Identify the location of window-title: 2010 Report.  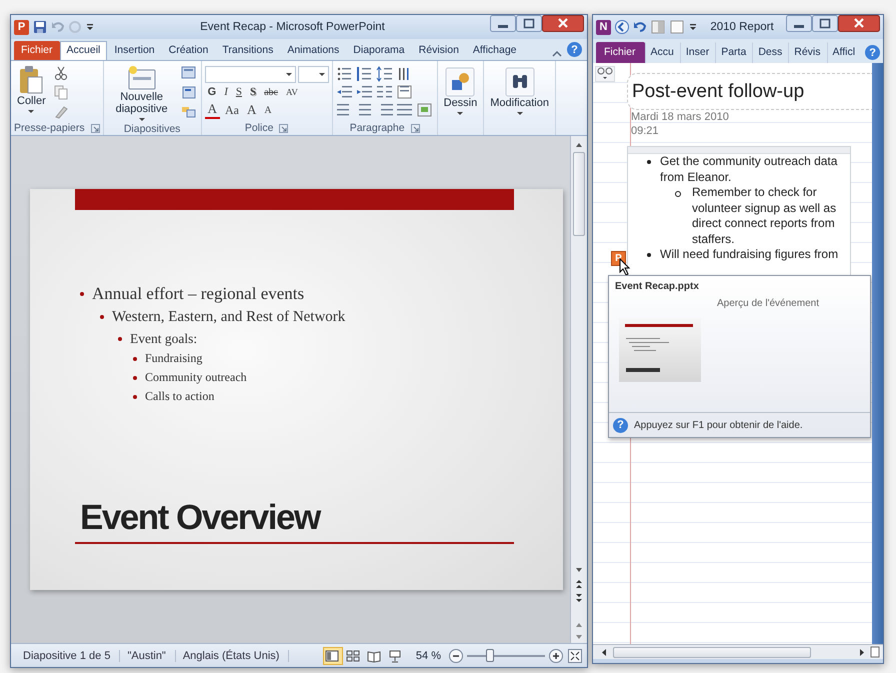
(742, 27).